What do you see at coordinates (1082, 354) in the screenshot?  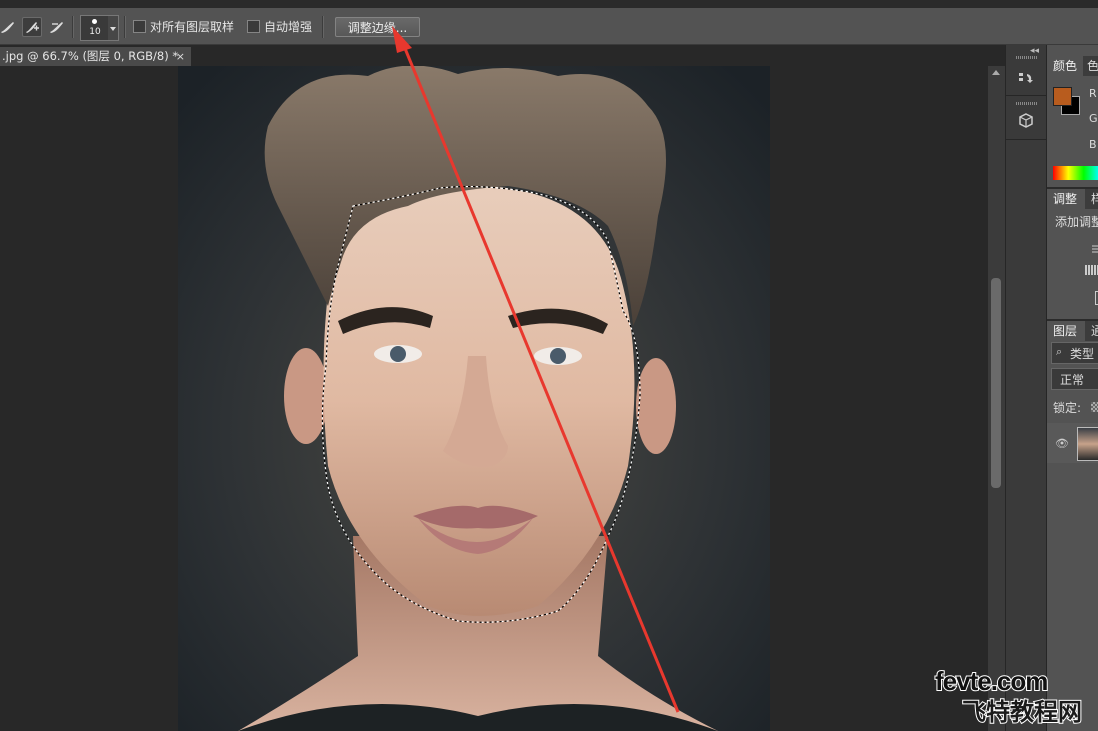 I see `kind-filter-label: 类型` at bounding box center [1082, 354].